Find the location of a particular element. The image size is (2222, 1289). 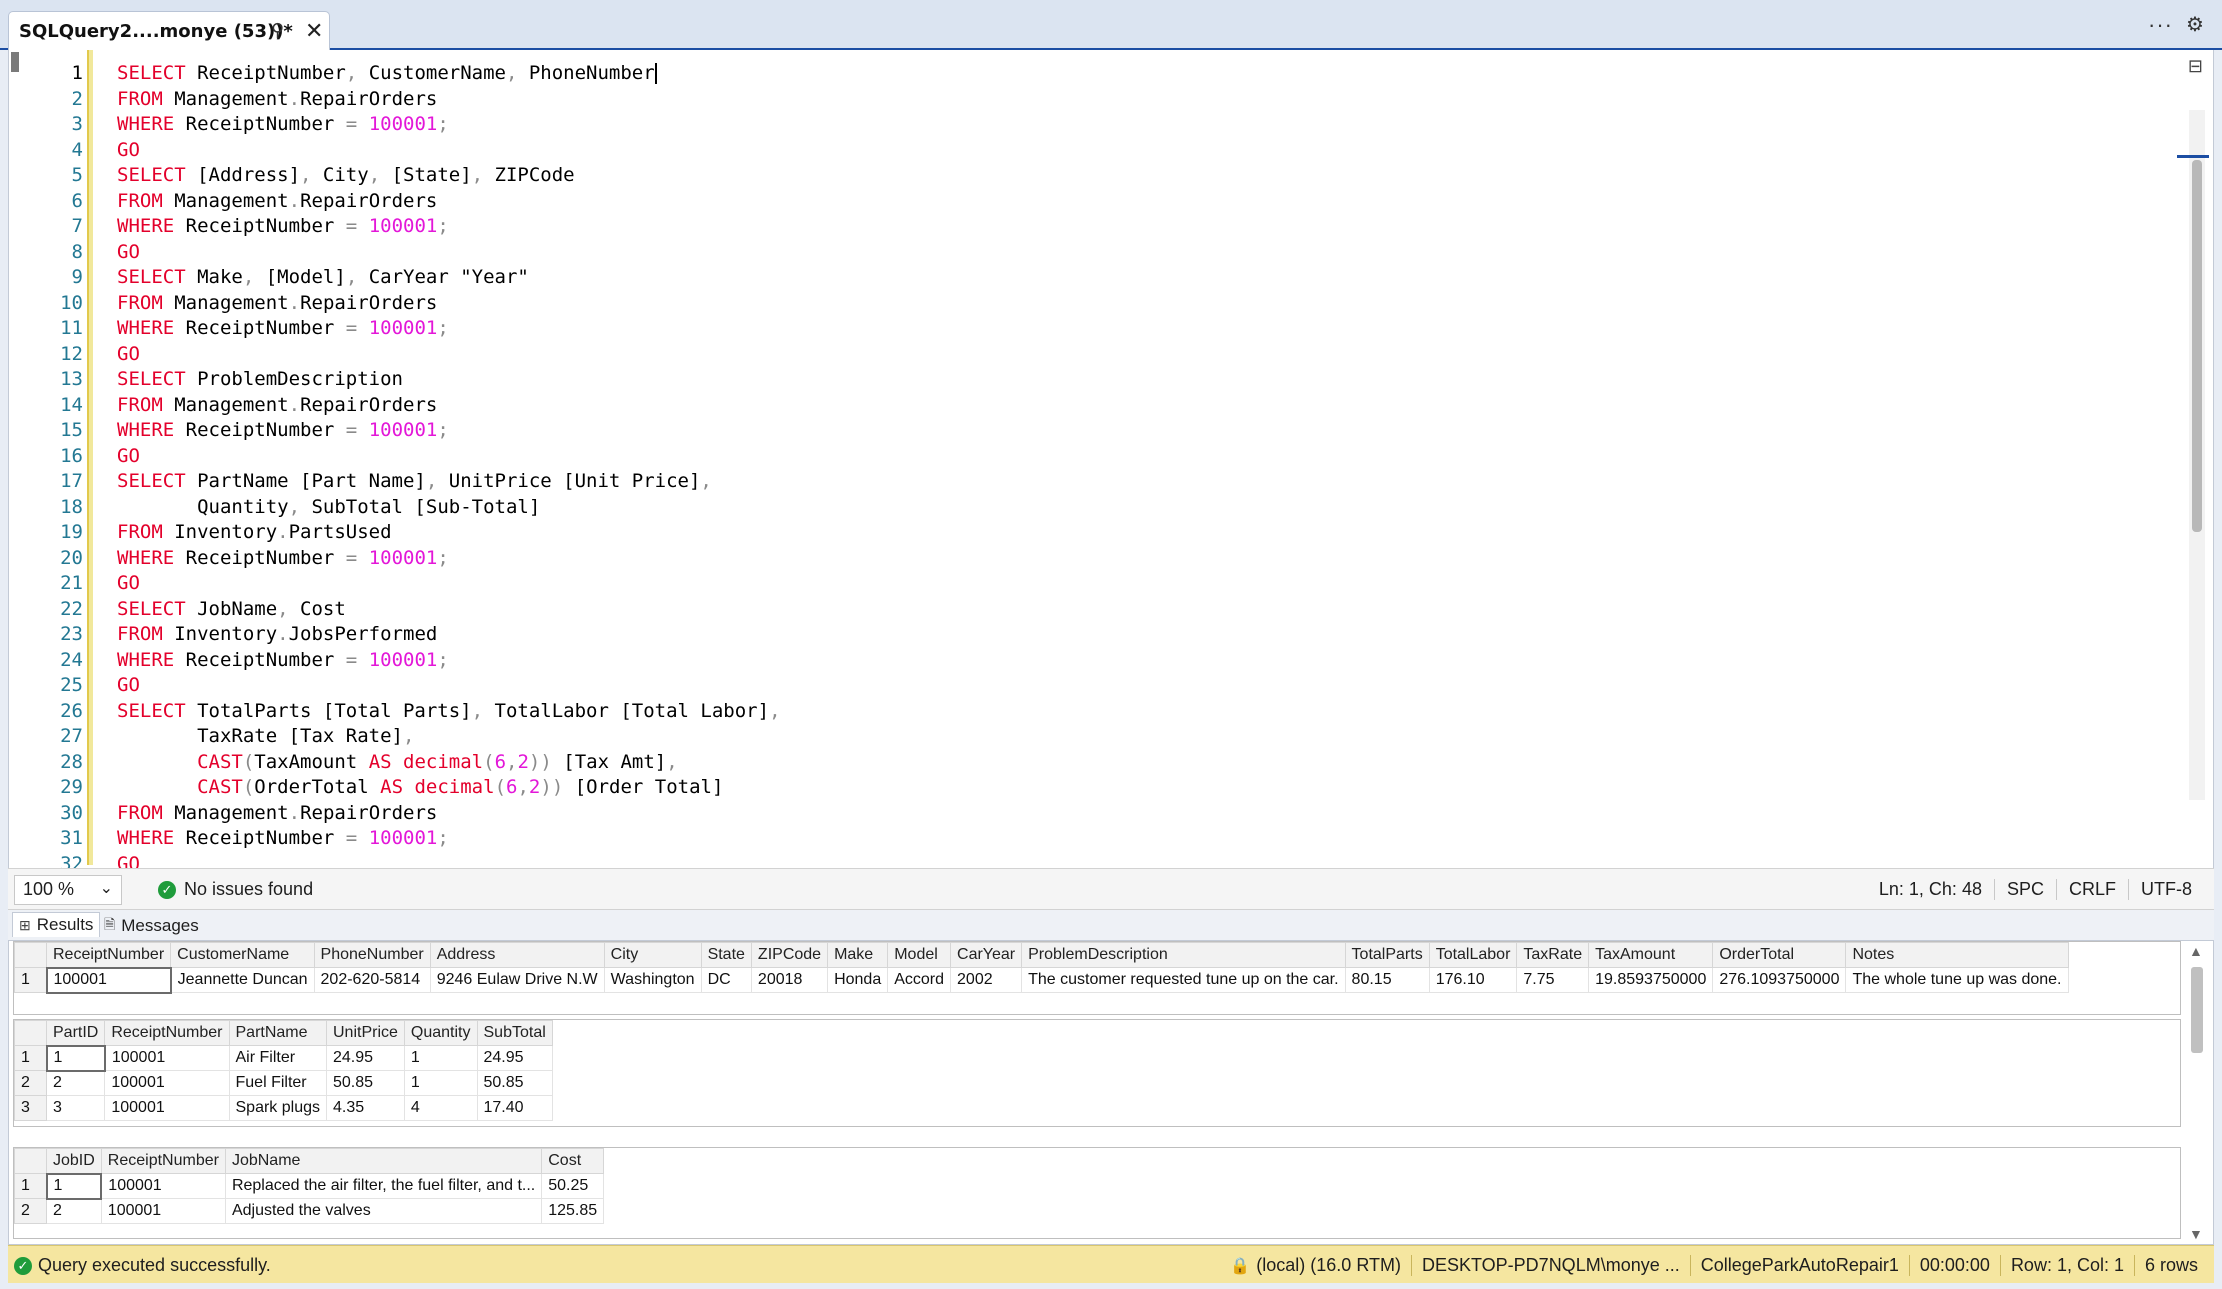

scroll-up-icon: ▲ is located at coordinates (2196, 951).